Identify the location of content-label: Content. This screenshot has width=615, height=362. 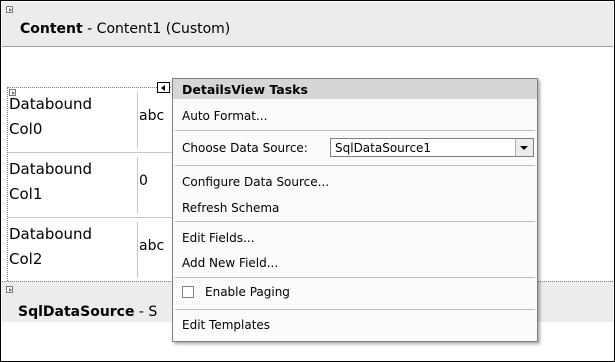
(51, 29).